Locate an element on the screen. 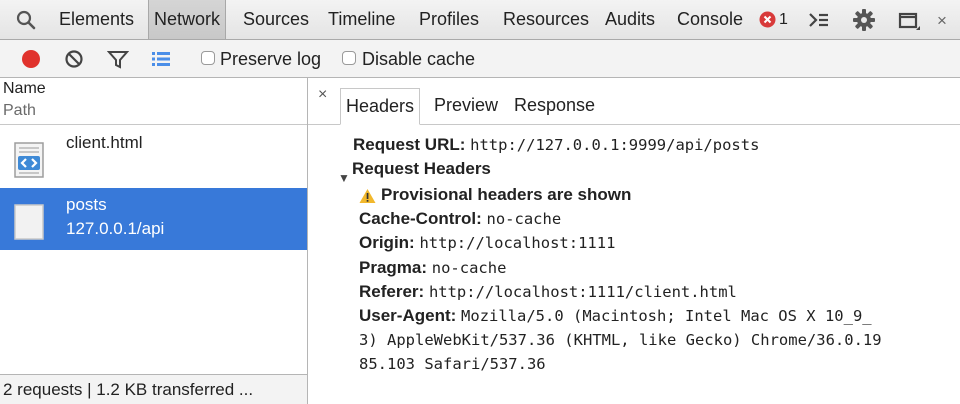 The width and height of the screenshot is (960, 404). provisional-warning-text: Provisional headers are shown is located at coordinates (506, 194).